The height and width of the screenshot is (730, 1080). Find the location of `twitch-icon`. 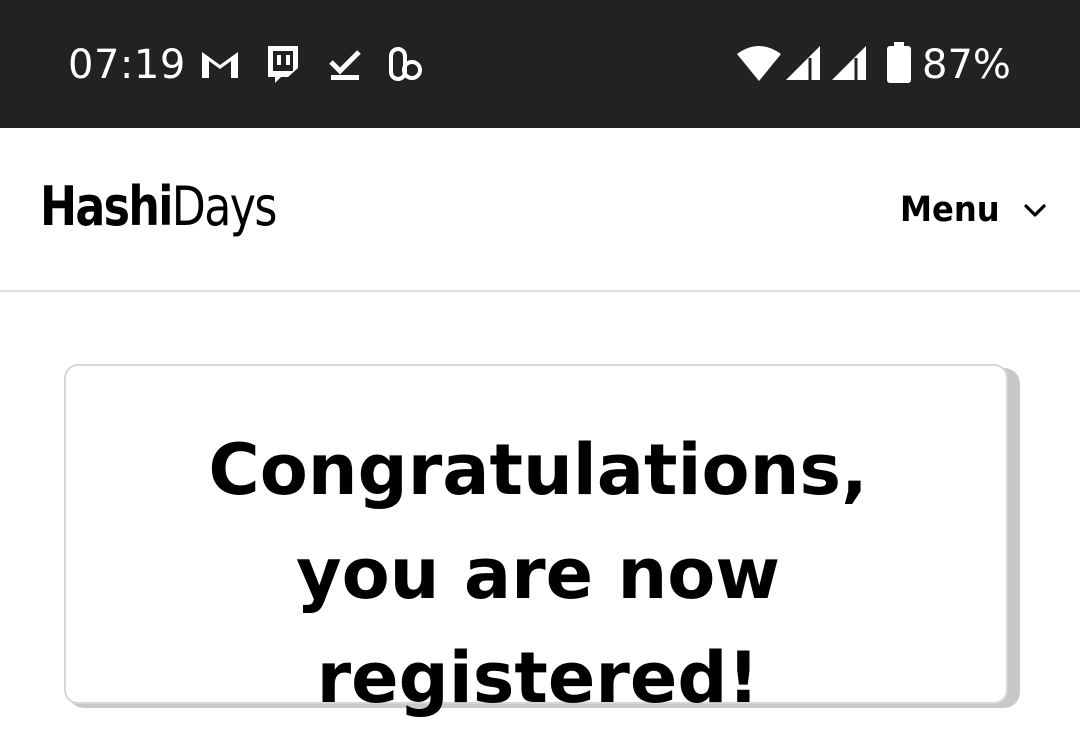

twitch-icon is located at coordinates (283, 64).